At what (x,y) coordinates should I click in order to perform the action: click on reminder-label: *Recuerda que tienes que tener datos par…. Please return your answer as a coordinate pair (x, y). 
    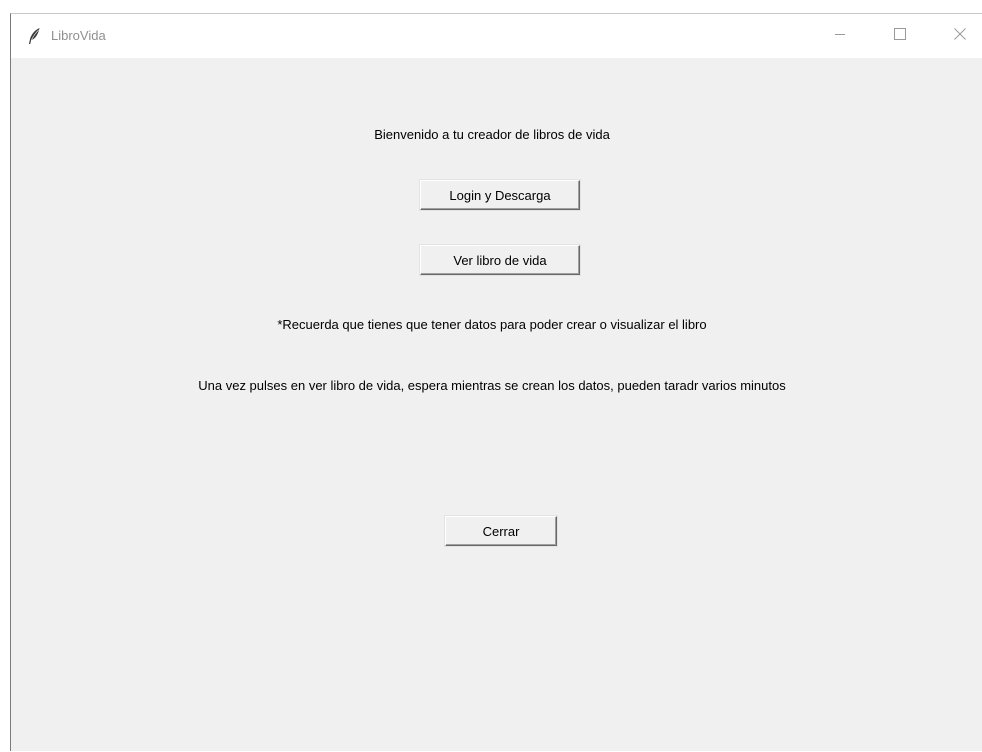
    Looking at the image, I should click on (492, 324).